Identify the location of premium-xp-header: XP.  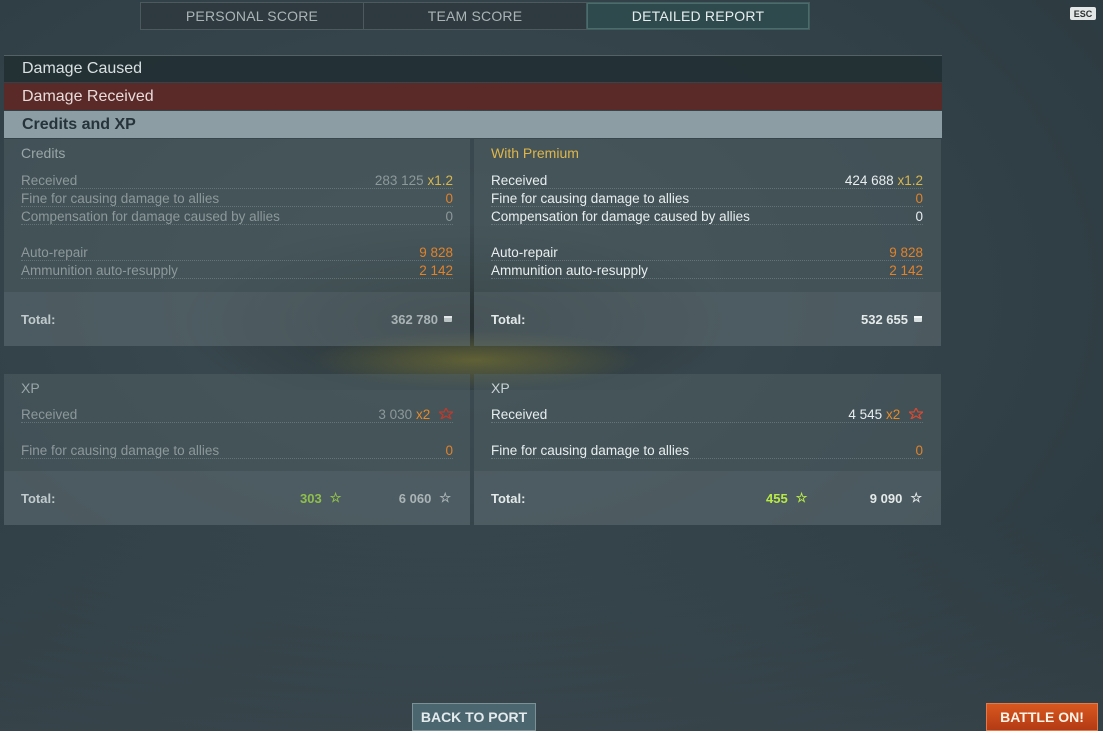
(707, 387).